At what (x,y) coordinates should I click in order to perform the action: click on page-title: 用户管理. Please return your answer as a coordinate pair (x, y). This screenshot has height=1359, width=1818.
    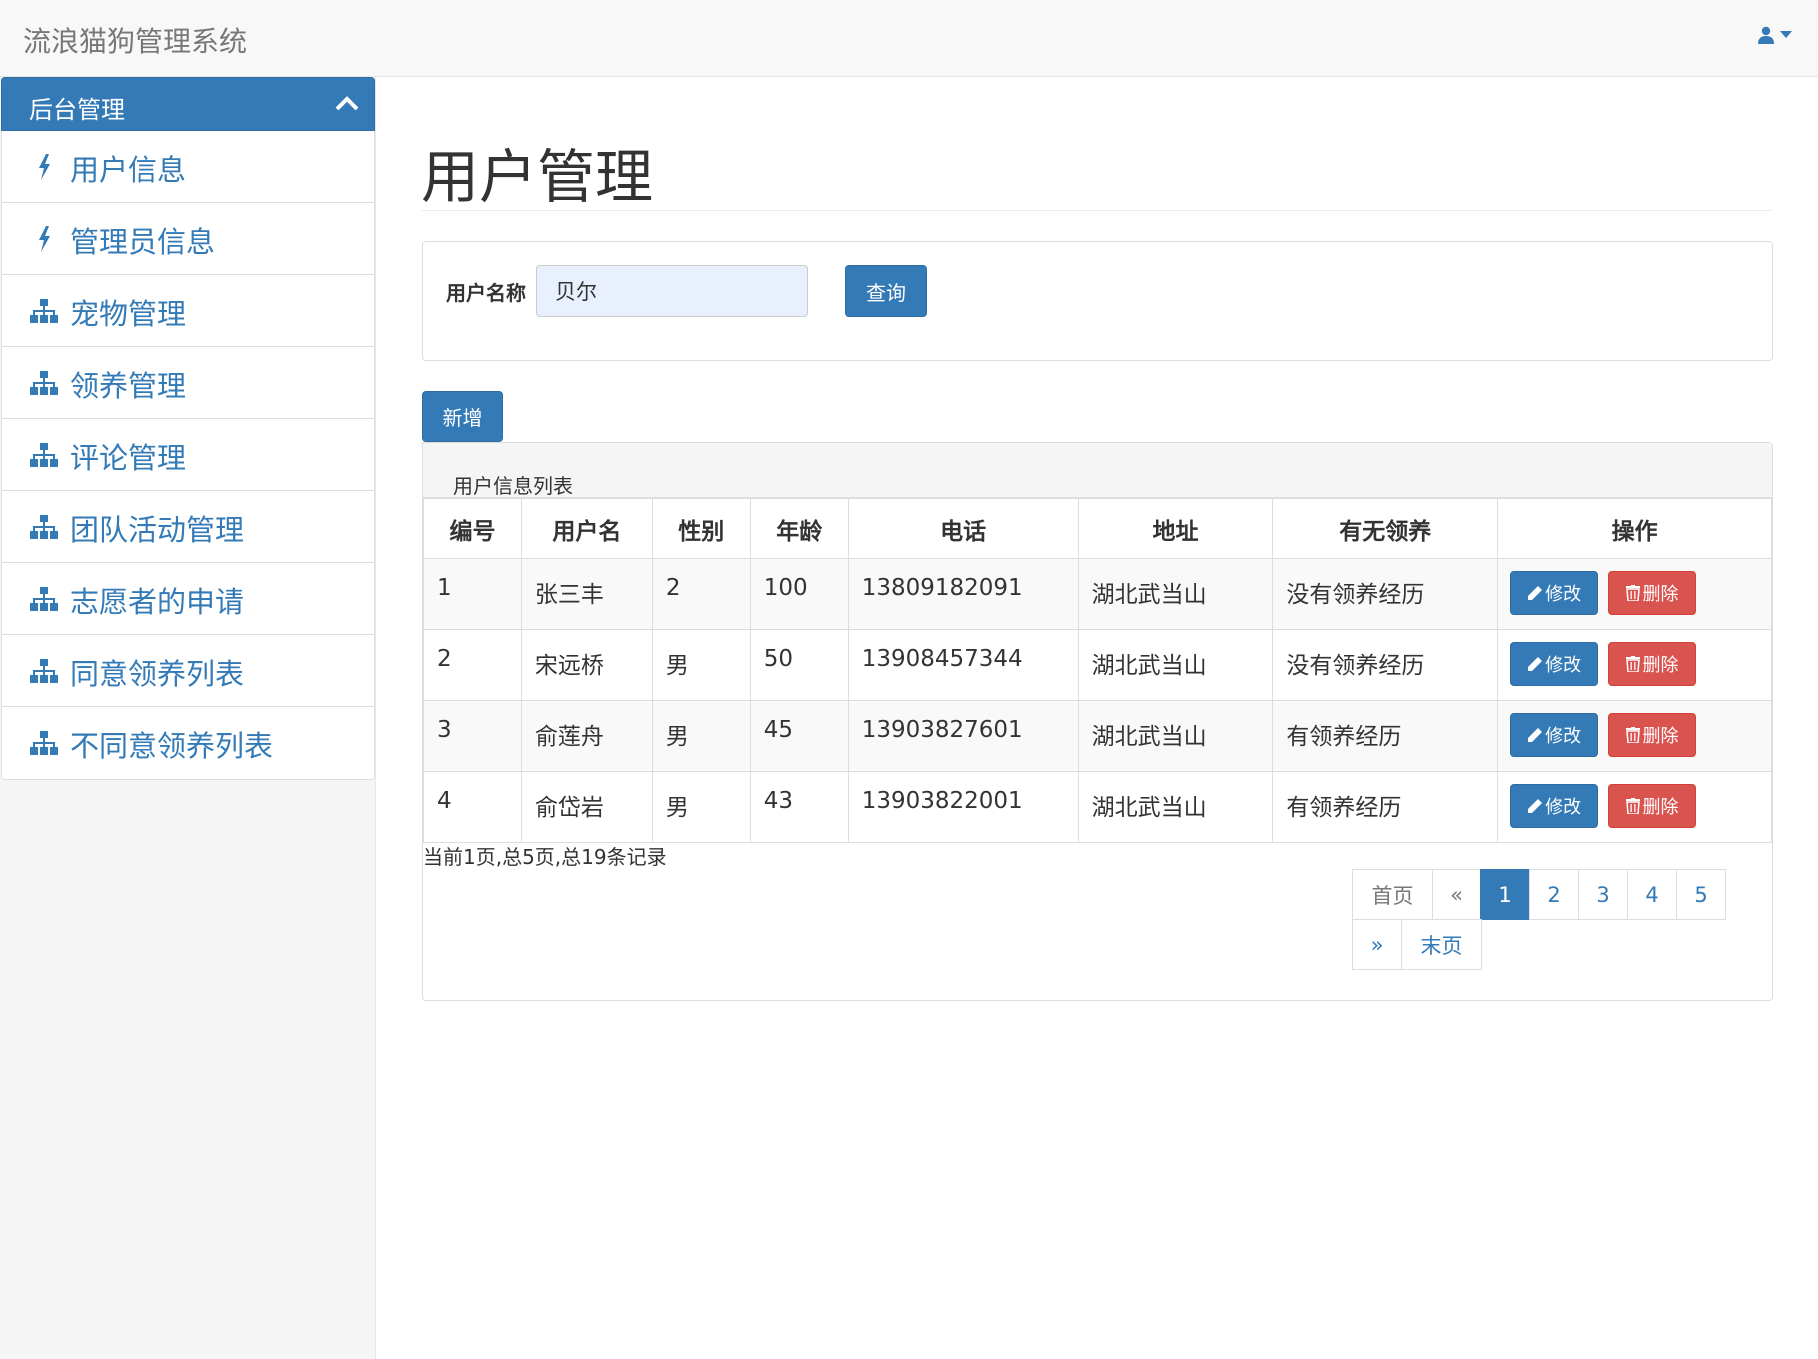
    Looking at the image, I should click on (537, 177).